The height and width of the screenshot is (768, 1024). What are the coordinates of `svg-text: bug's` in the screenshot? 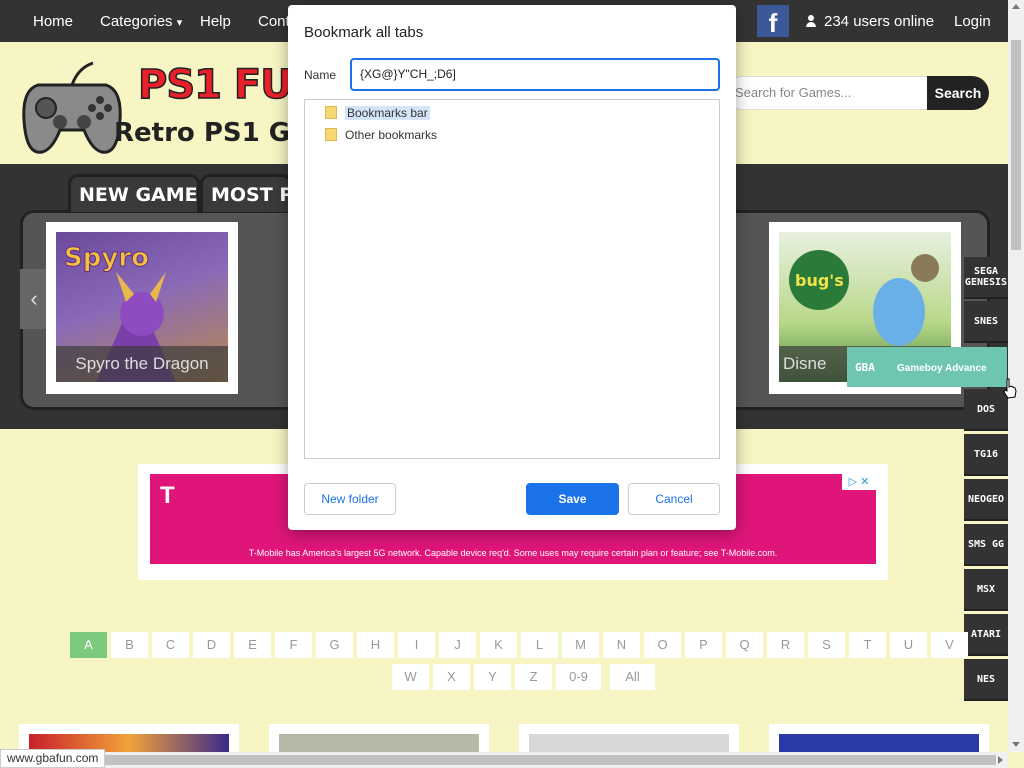 It's located at (819, 280).